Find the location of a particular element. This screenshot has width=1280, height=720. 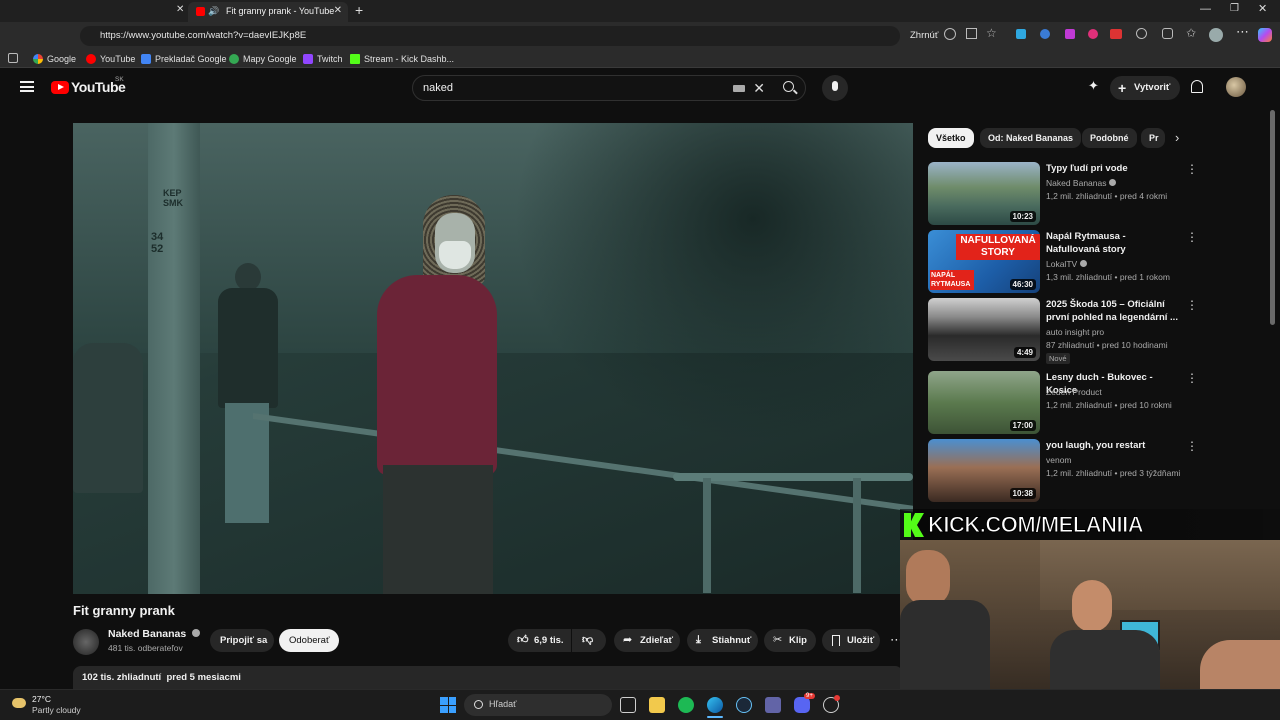

new-tab-button: + is located at coordinates (359, 10).